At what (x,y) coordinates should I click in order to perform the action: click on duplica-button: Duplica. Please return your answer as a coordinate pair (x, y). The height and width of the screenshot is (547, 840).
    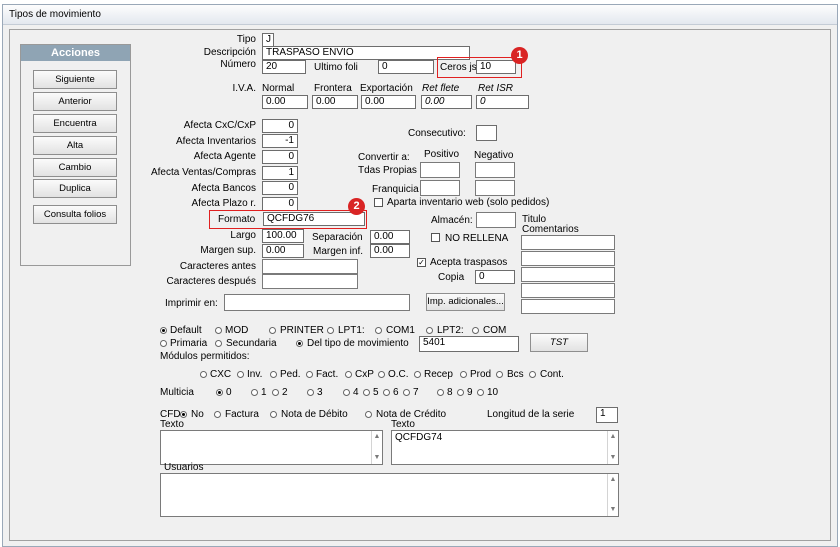
    Looking at the image, I should click on (75, 188).